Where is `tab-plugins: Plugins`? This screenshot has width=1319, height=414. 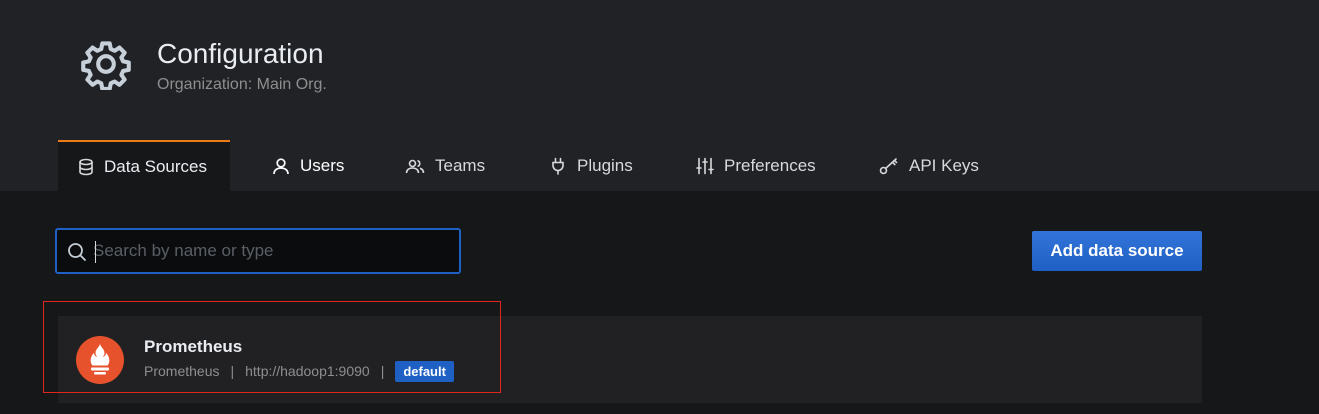 tab-plugins: Plugins is located at coordinates (591, 165).